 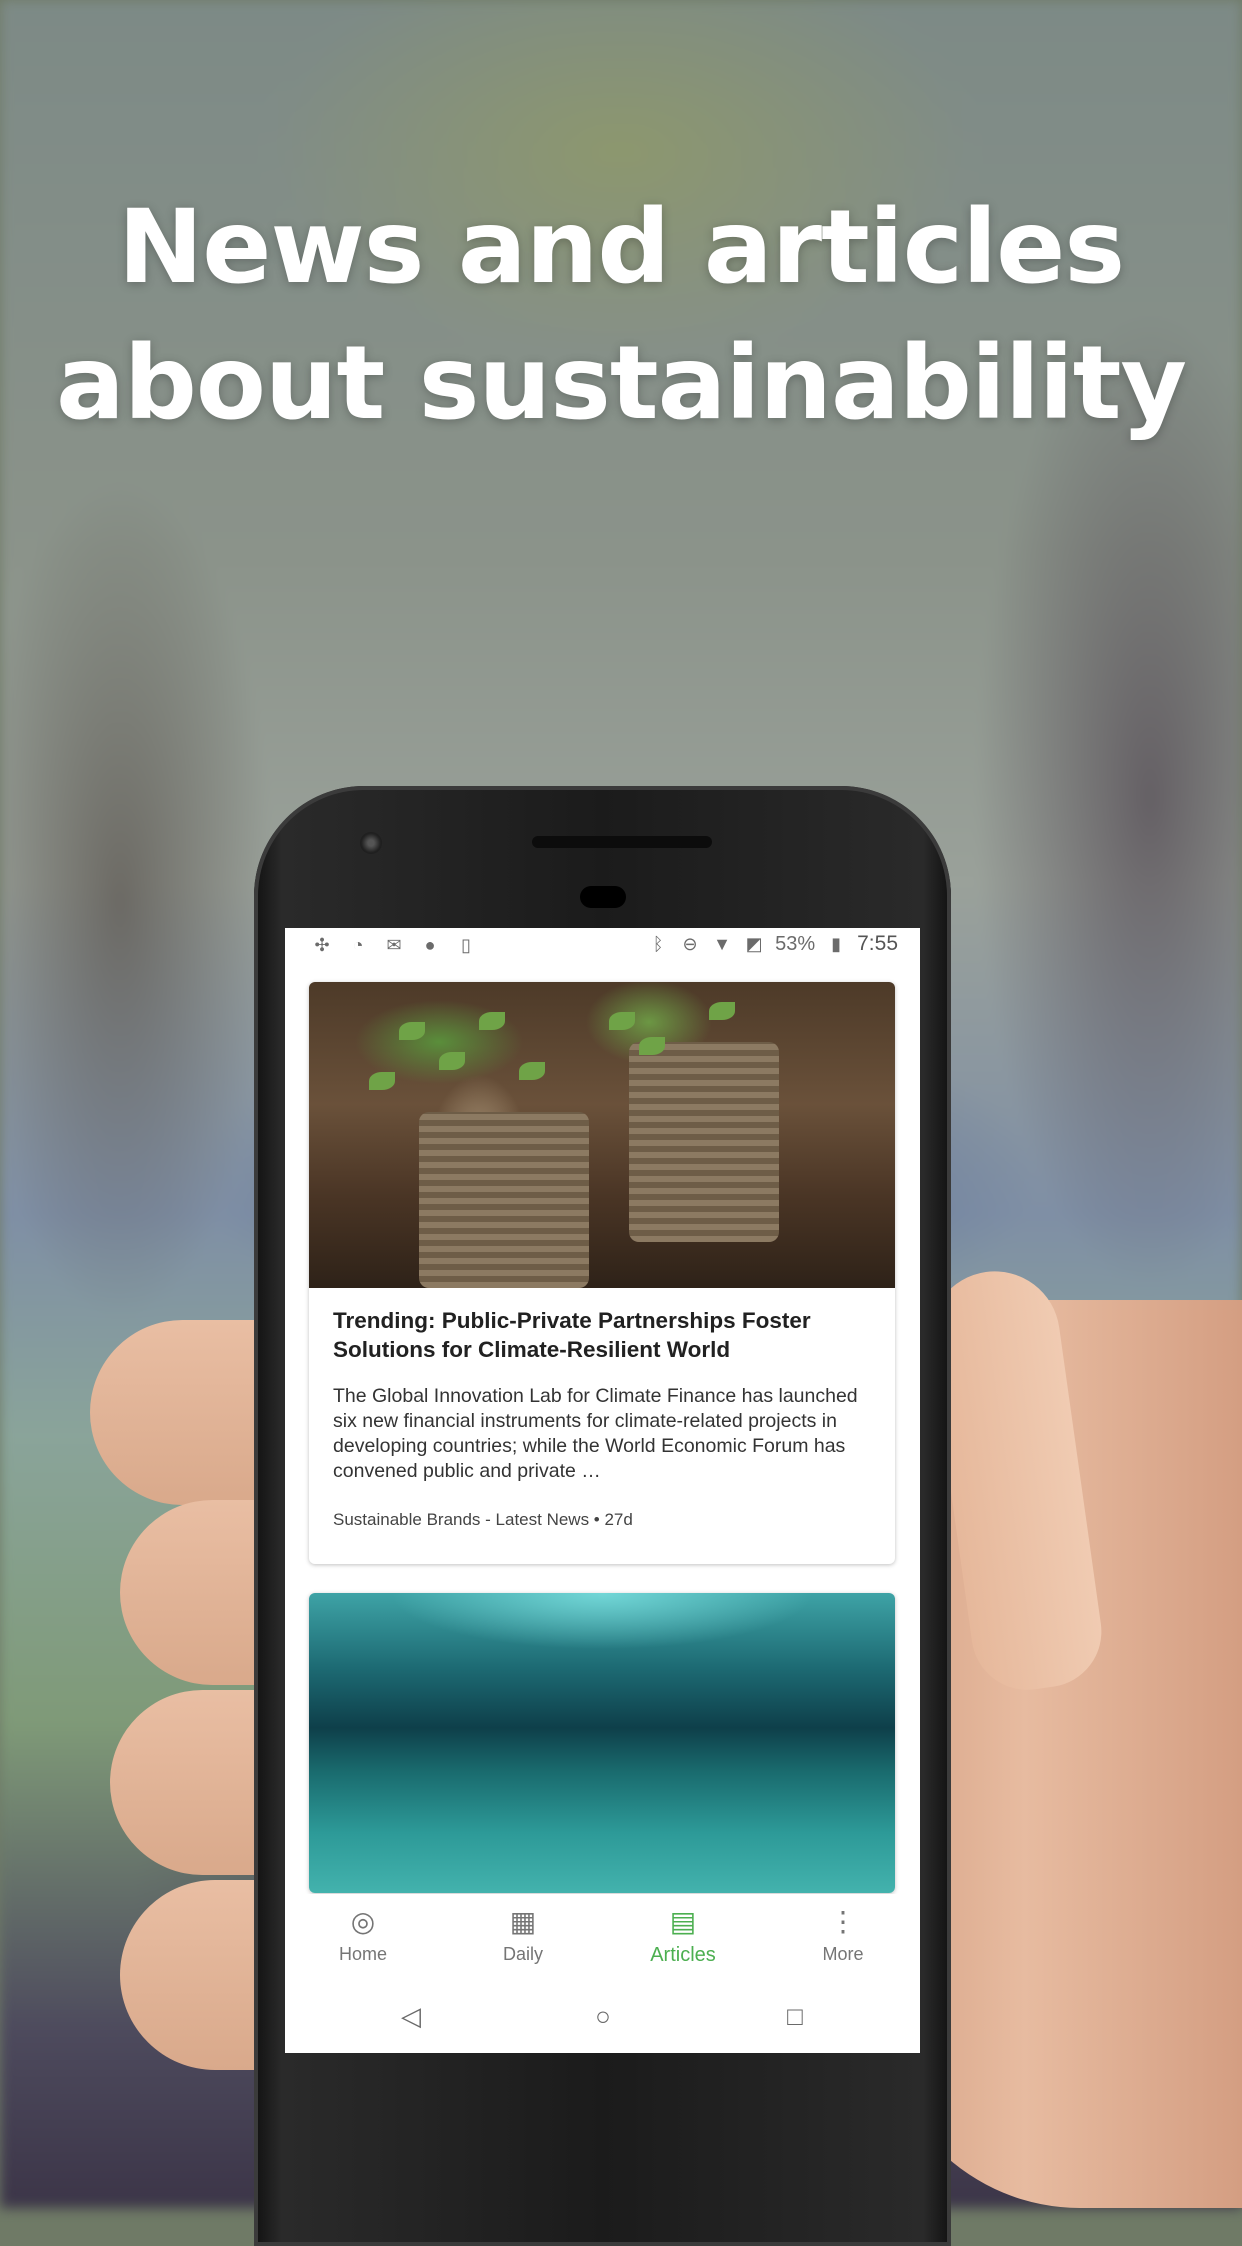 What do you see at coordinates (622, 842) in the screenshot?
I see `speaker-grille` at bounding box center [622, 842].